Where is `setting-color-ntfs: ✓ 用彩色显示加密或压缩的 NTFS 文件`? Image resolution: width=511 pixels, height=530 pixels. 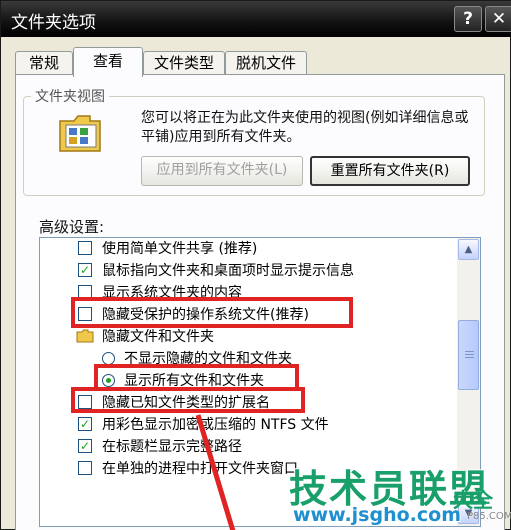 setting-color-ntfs: ✓ 用彩色显示加密或压缩的 NTFS 文件 is located at coordinates (250, 425).